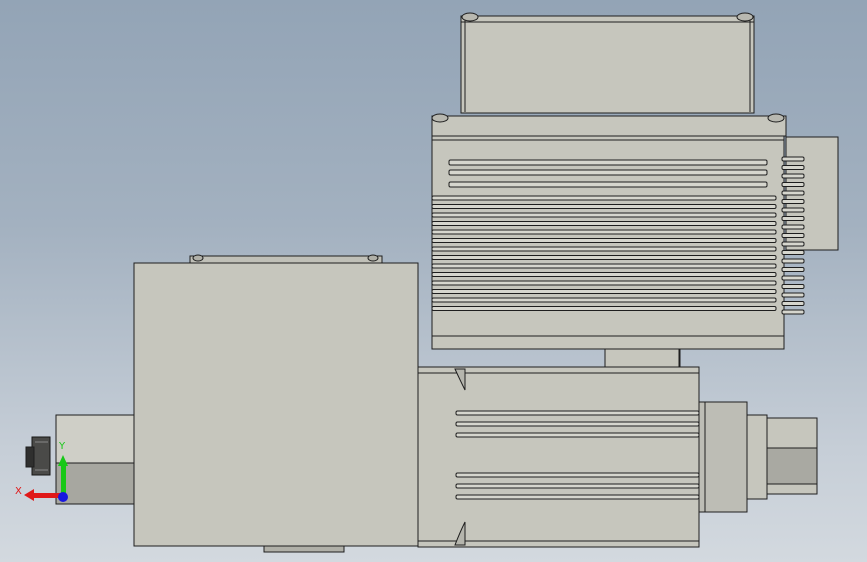  I want to click on motor-housing, so click(558, 457).